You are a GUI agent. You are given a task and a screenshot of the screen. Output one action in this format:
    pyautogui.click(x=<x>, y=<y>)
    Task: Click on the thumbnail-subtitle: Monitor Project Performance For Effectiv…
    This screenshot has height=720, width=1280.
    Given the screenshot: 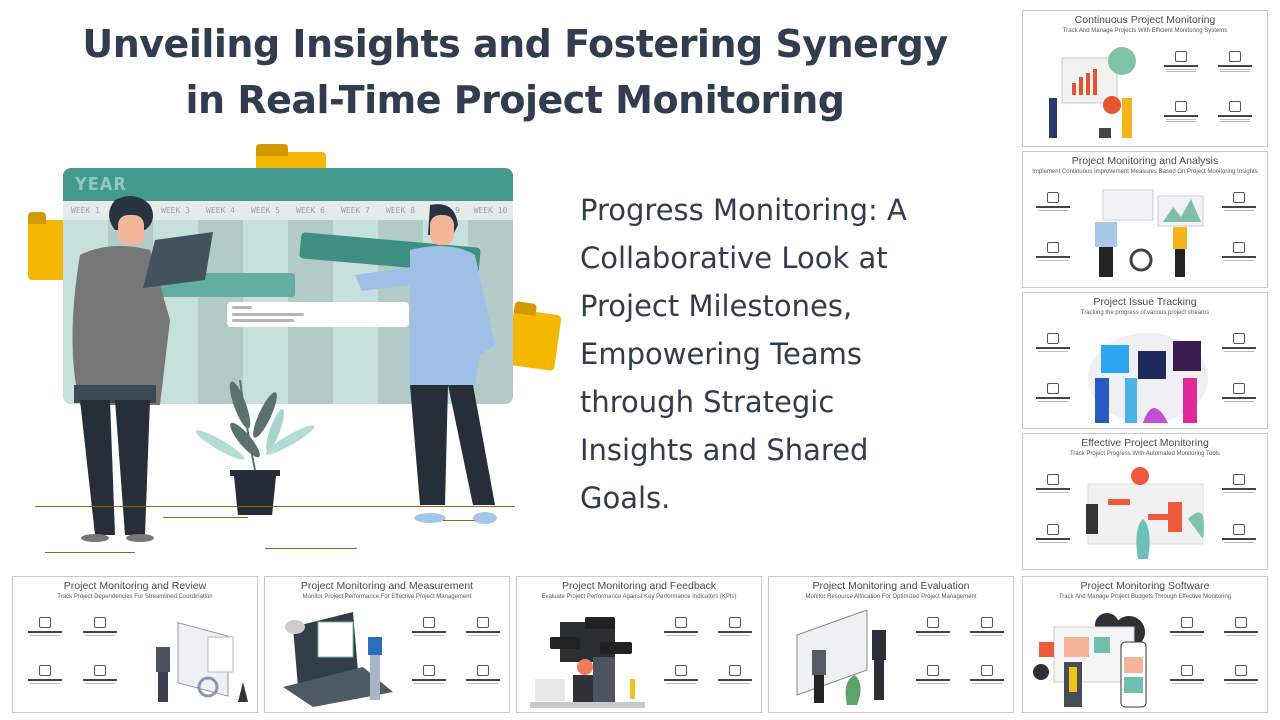 What is the action you would take?
    pyautogui.click(x=387, y=597)
    